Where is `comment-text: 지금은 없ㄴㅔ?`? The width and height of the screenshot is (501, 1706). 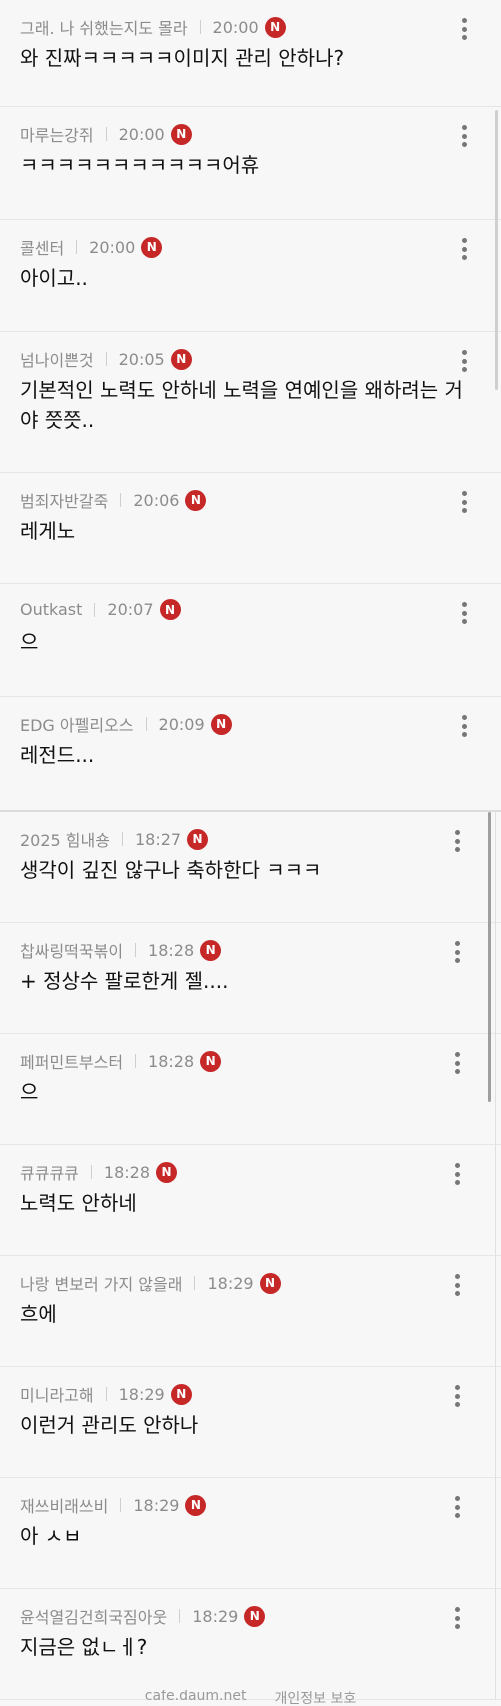 comment-text: 지금은 없ㄴㅔ? is located at coordinates (84, 1647).